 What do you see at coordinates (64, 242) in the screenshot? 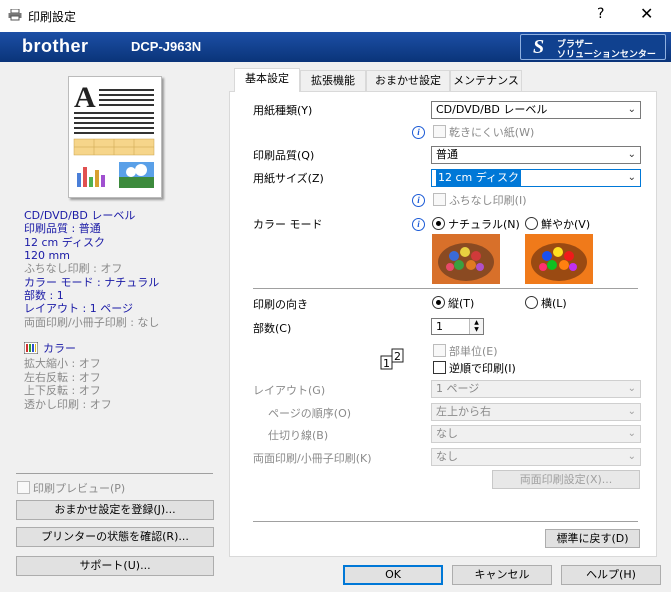
I see `summary-size: 12 cm ディスク` at bounding box center [64, 242].